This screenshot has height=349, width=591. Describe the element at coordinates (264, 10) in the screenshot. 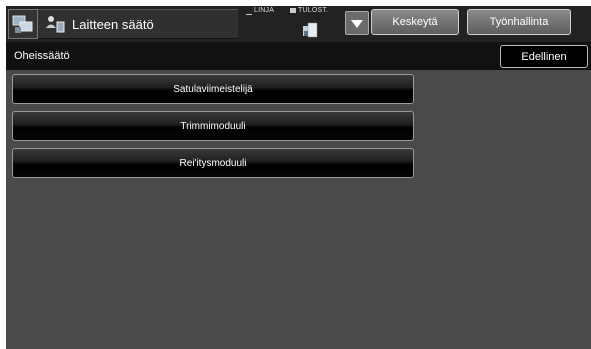

I see `line-status-label: LINJA` at that location.